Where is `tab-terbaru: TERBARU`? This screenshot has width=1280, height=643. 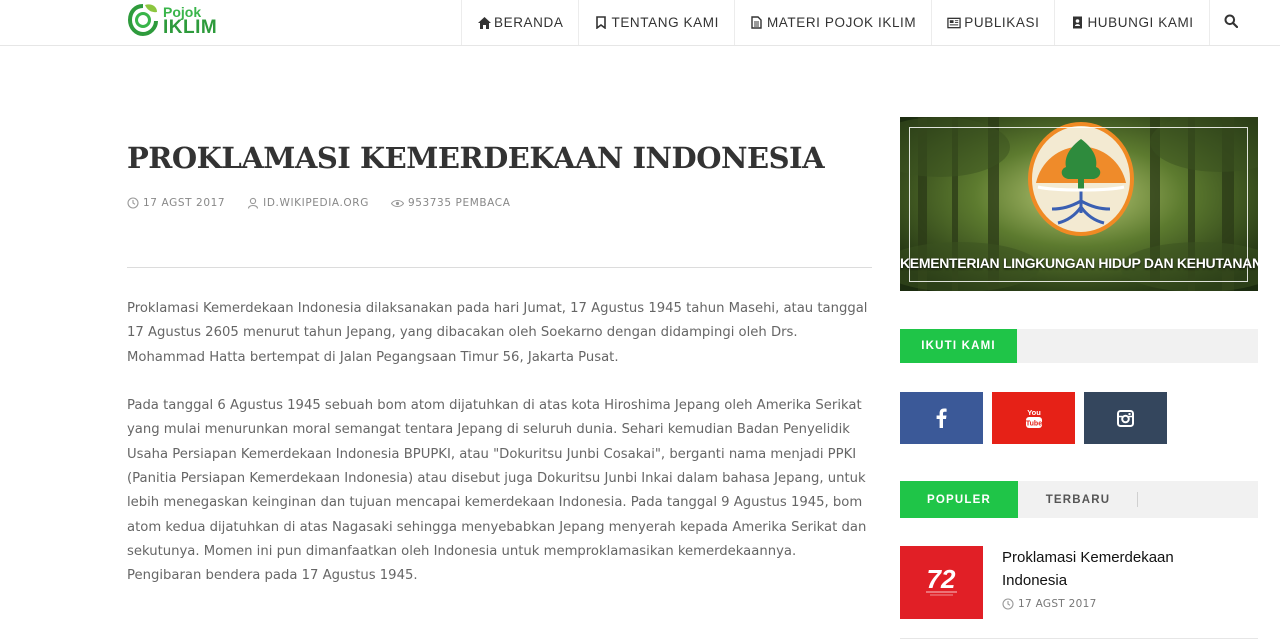 tab-terbaru: TERBARU is located at coordinates (1078, 499).